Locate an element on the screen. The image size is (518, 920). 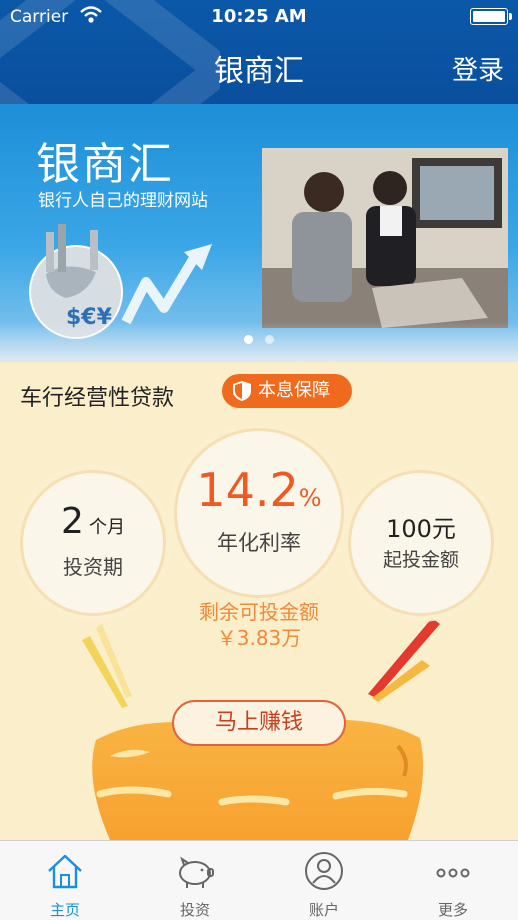
banner-brand: 银商汇 is located at coordinates (105, 164).